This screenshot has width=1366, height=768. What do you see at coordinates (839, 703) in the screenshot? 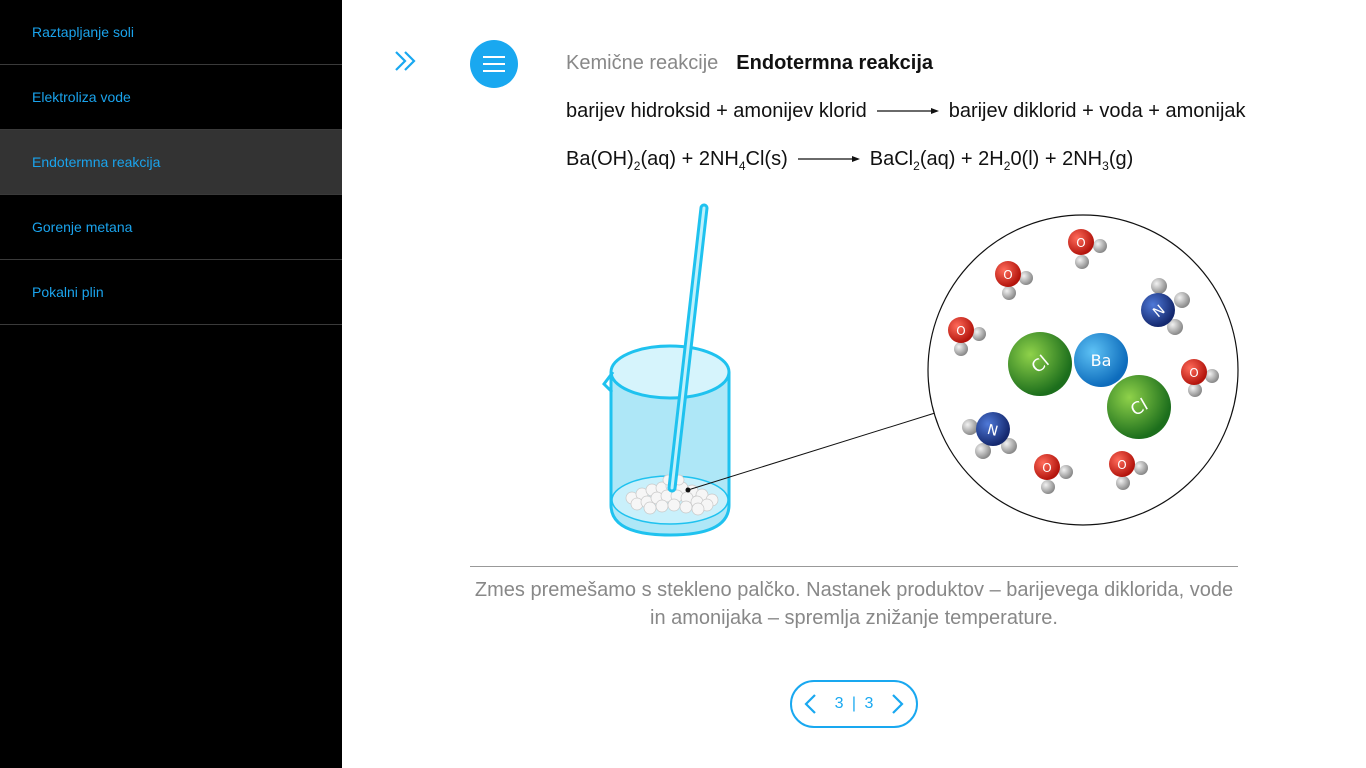
I see `current-page: 3` at bounding box center [839, 703].